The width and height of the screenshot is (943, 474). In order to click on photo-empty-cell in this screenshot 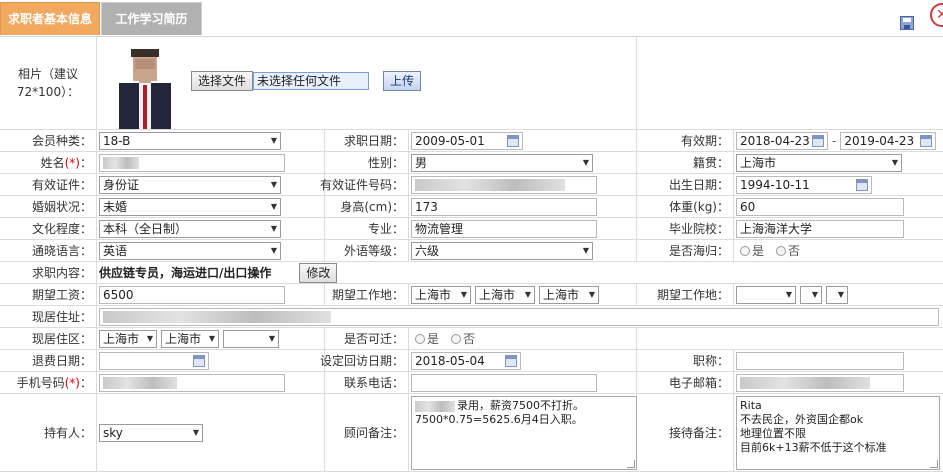, I will do `click(790, 83)`.